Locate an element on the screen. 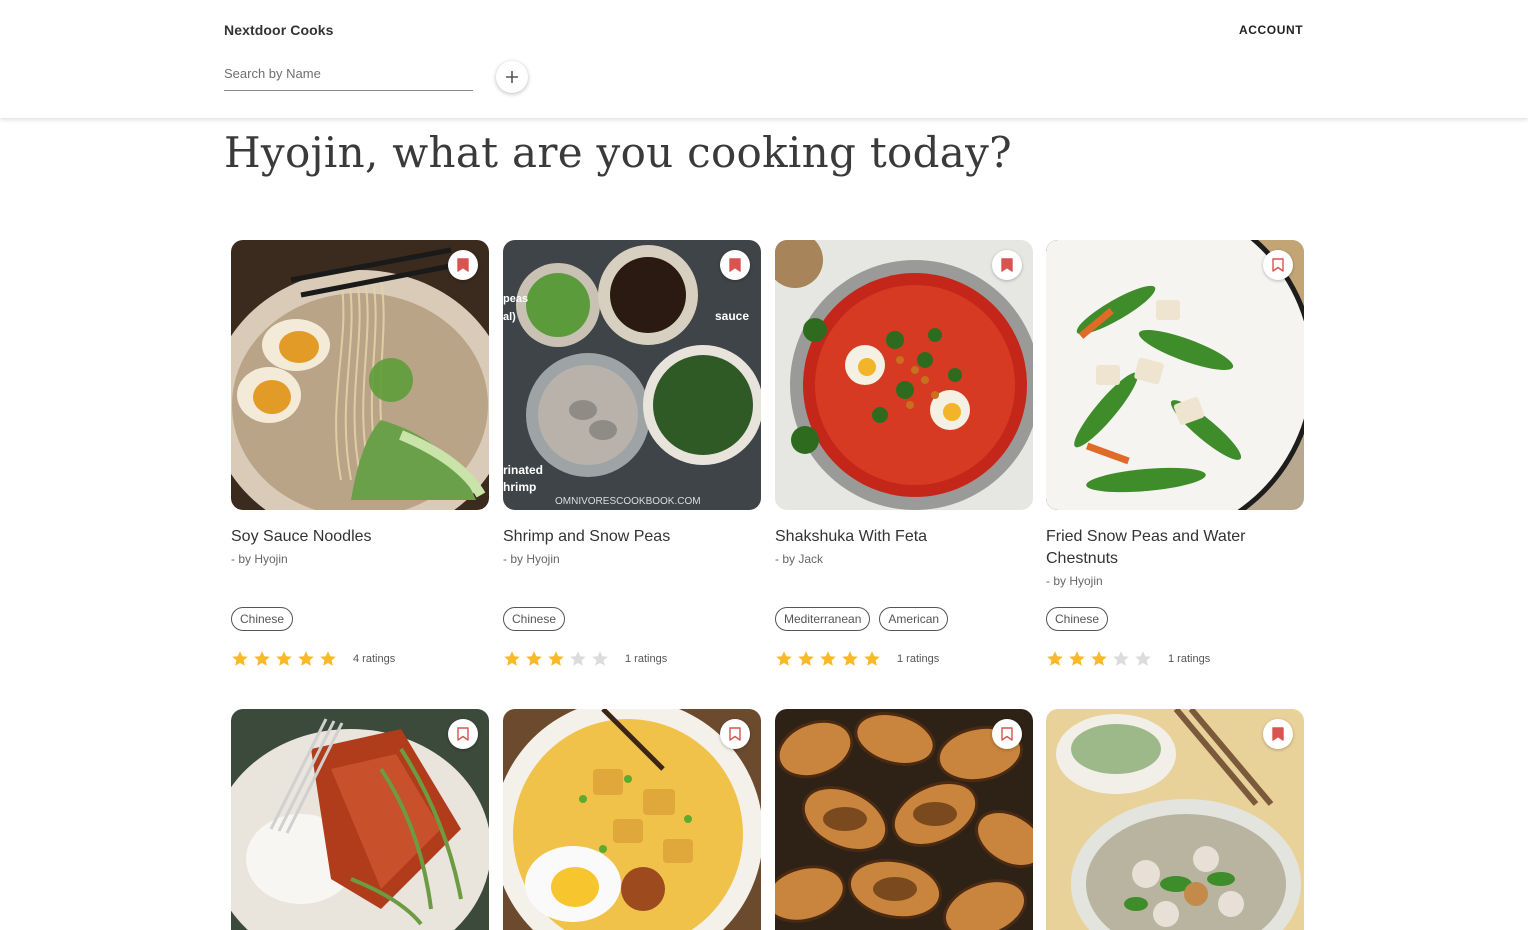 This screenshot has height=930, width=1528. snow-peas-photo is located at coordinates (1175, 375).